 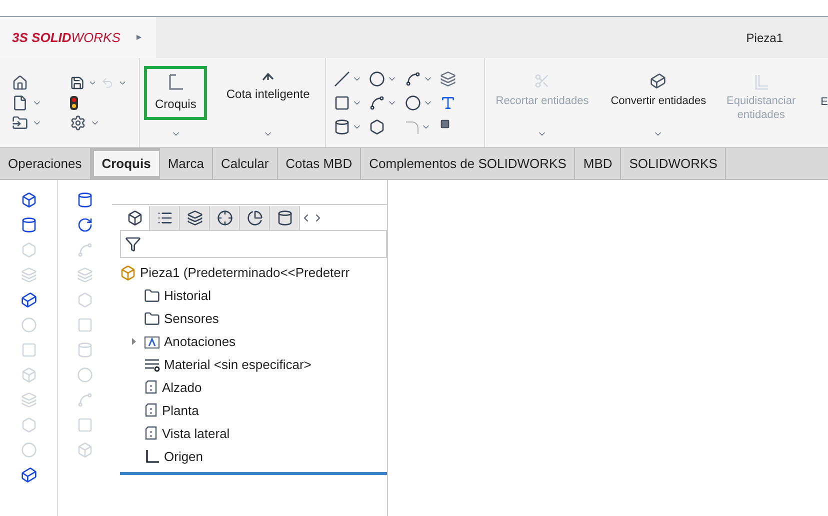 I want to click on document-title: Pieza1, so click(x=764, y=38).